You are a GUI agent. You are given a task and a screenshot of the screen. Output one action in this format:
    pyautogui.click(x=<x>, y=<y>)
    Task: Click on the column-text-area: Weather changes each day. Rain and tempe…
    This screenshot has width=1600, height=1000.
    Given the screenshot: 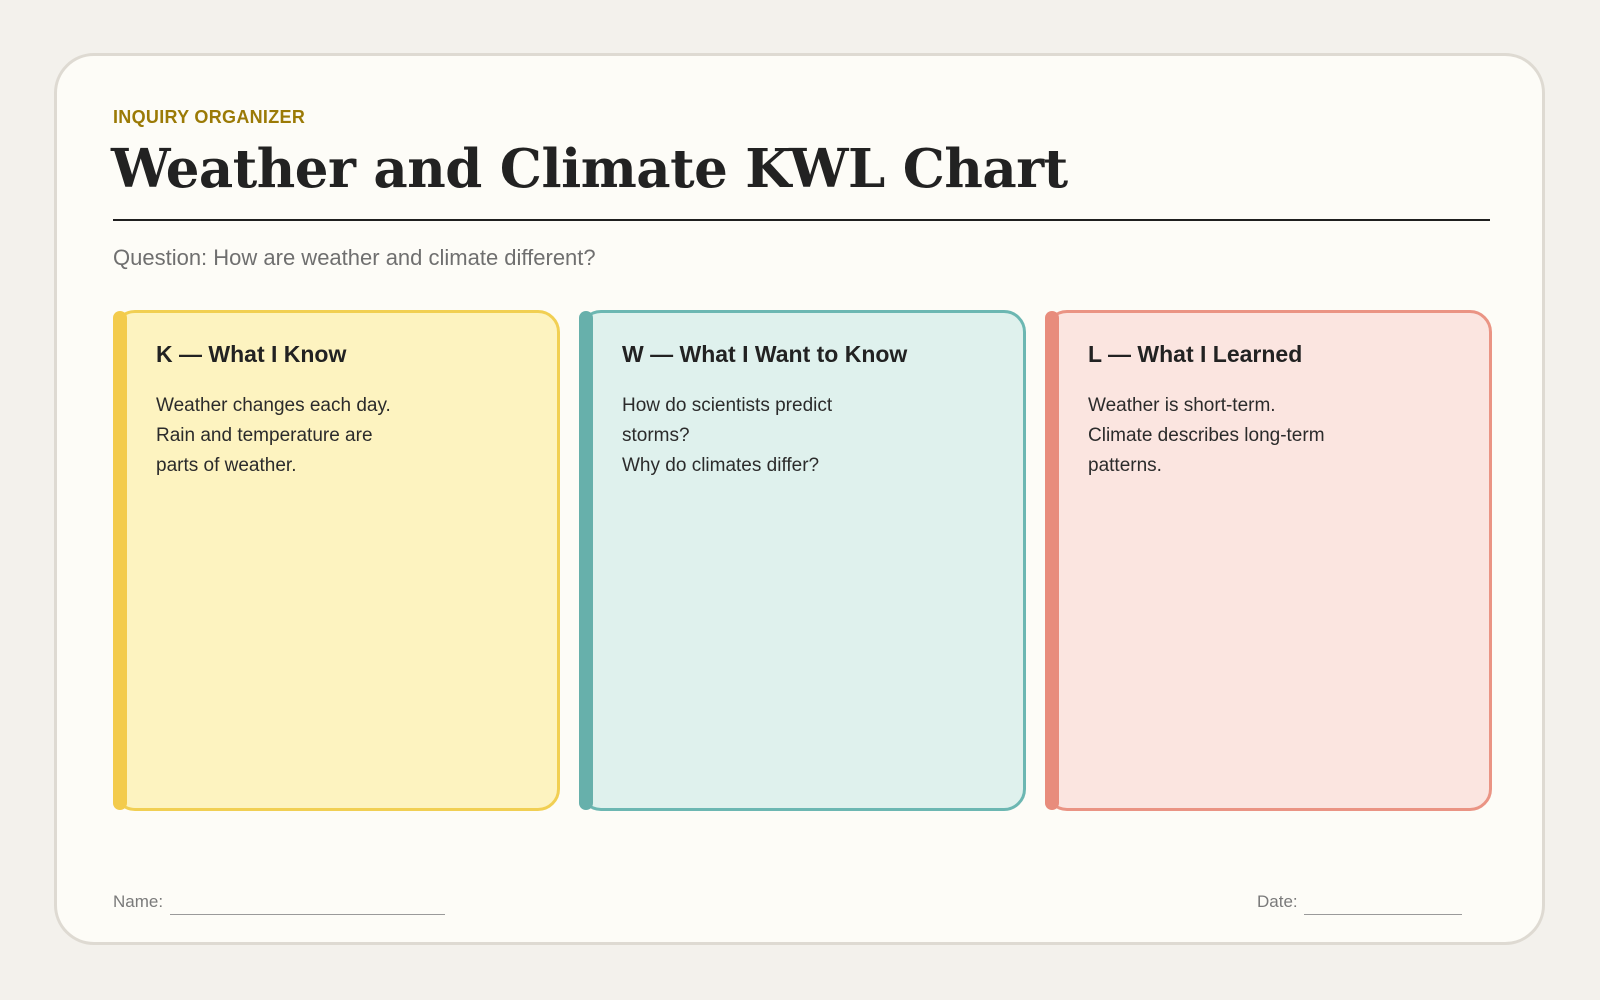 What is the action you would take?
    pyautogui.click(x=286, y=436)
    